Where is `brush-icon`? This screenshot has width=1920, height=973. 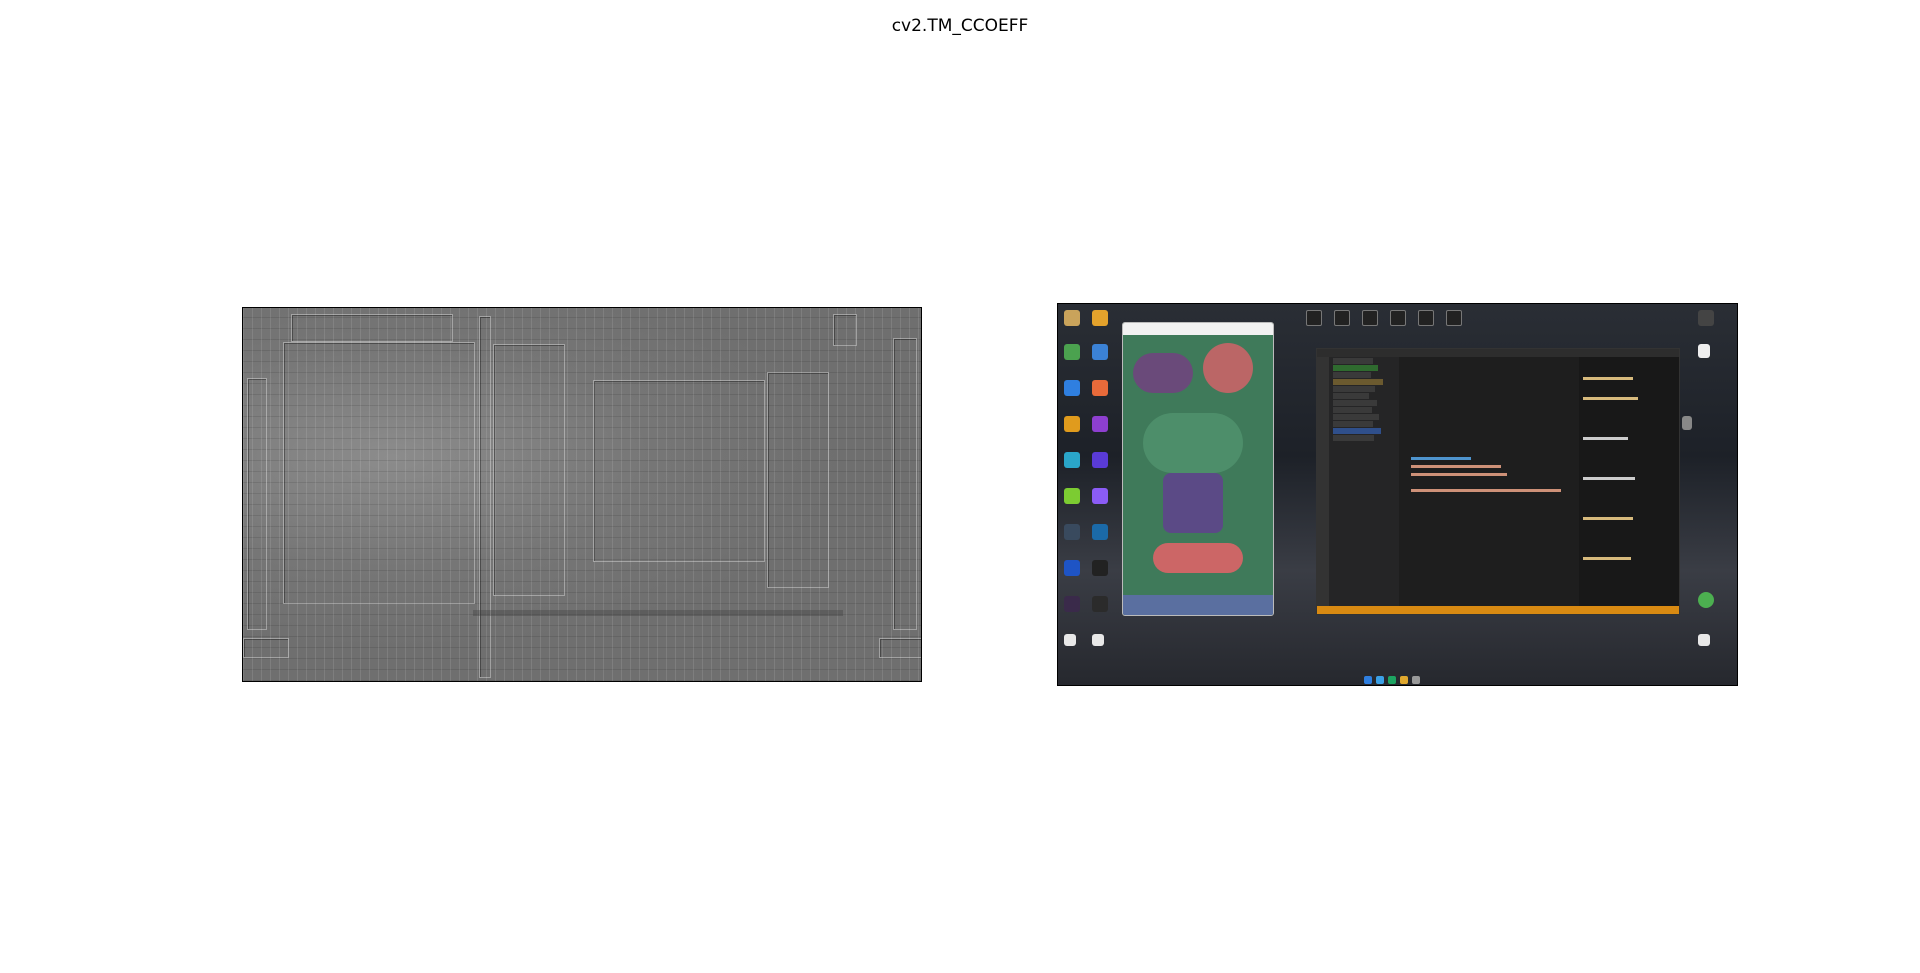 brush-icon is located at coordinates (1426, 318).